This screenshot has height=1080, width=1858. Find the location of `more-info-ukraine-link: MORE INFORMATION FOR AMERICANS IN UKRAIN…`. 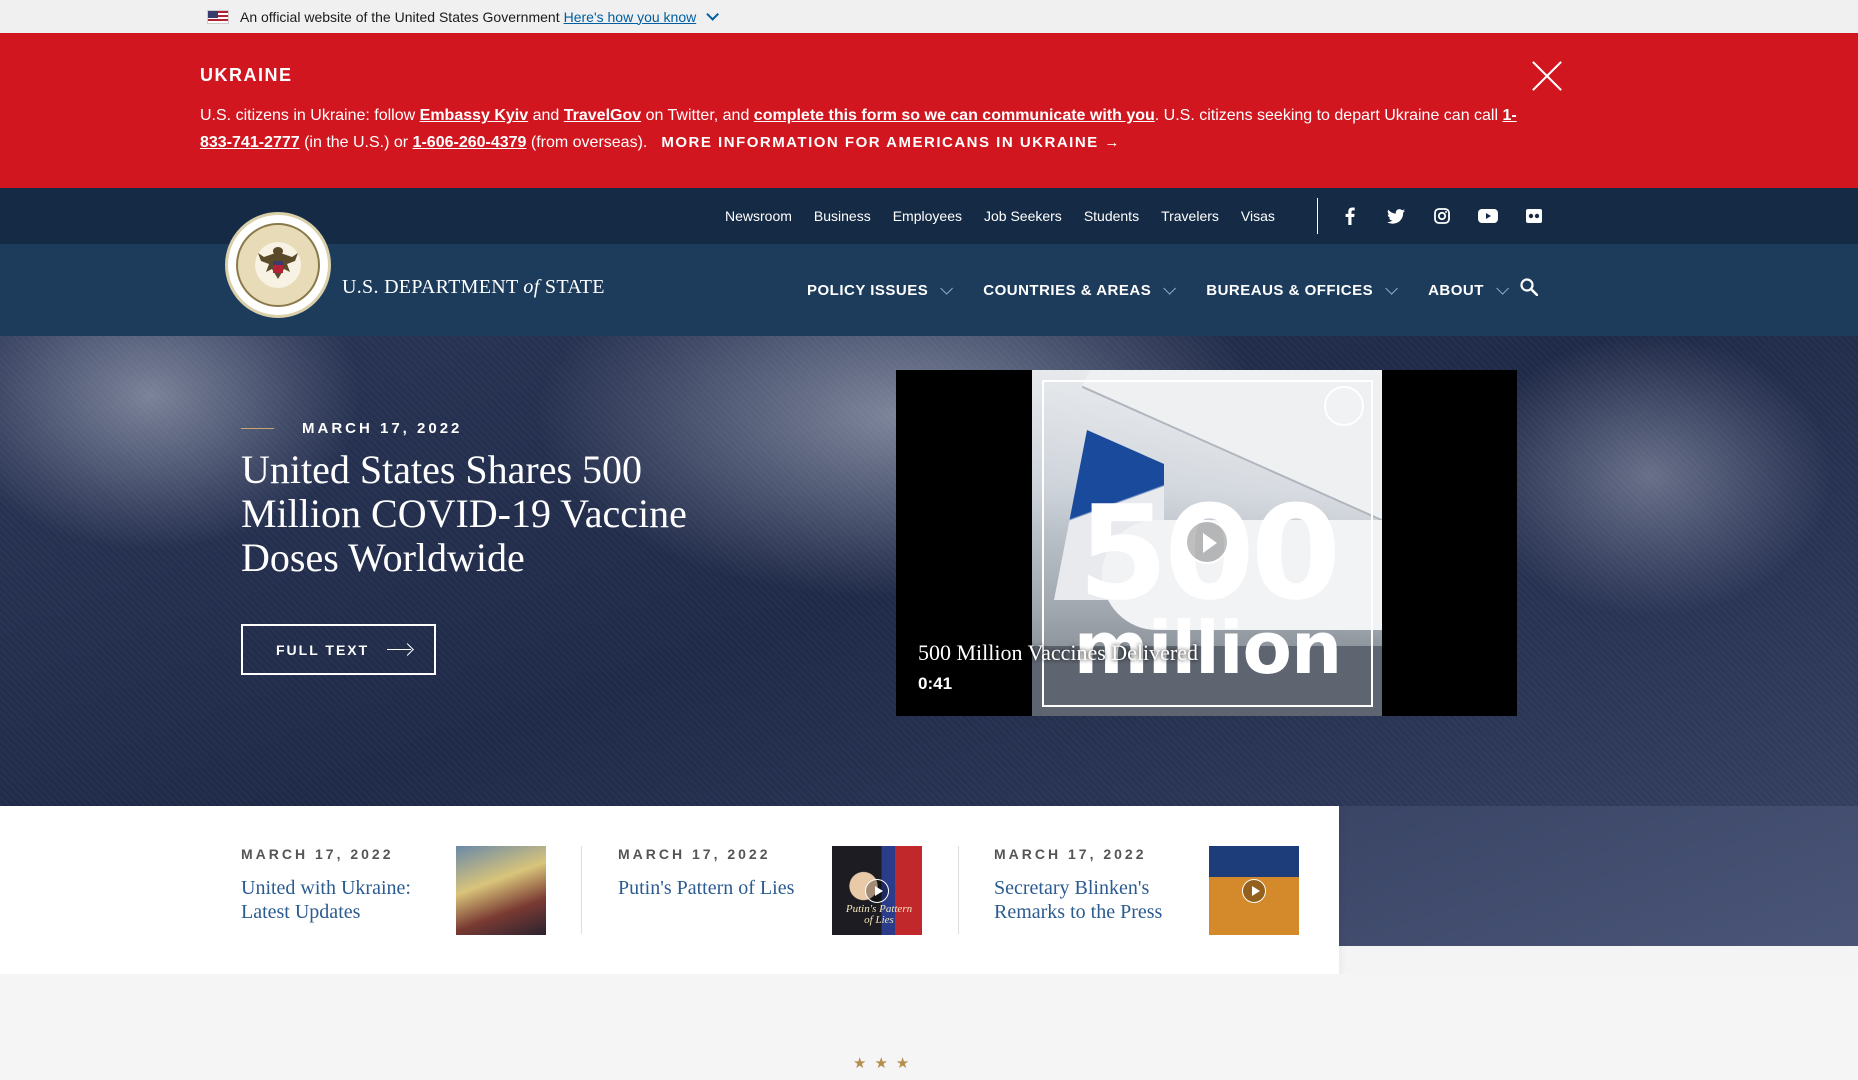

more-info-ukraine-link: MORE INFORMATION FOR AMERICANS IN UKRAIN… is located at coordinates (891, 142).